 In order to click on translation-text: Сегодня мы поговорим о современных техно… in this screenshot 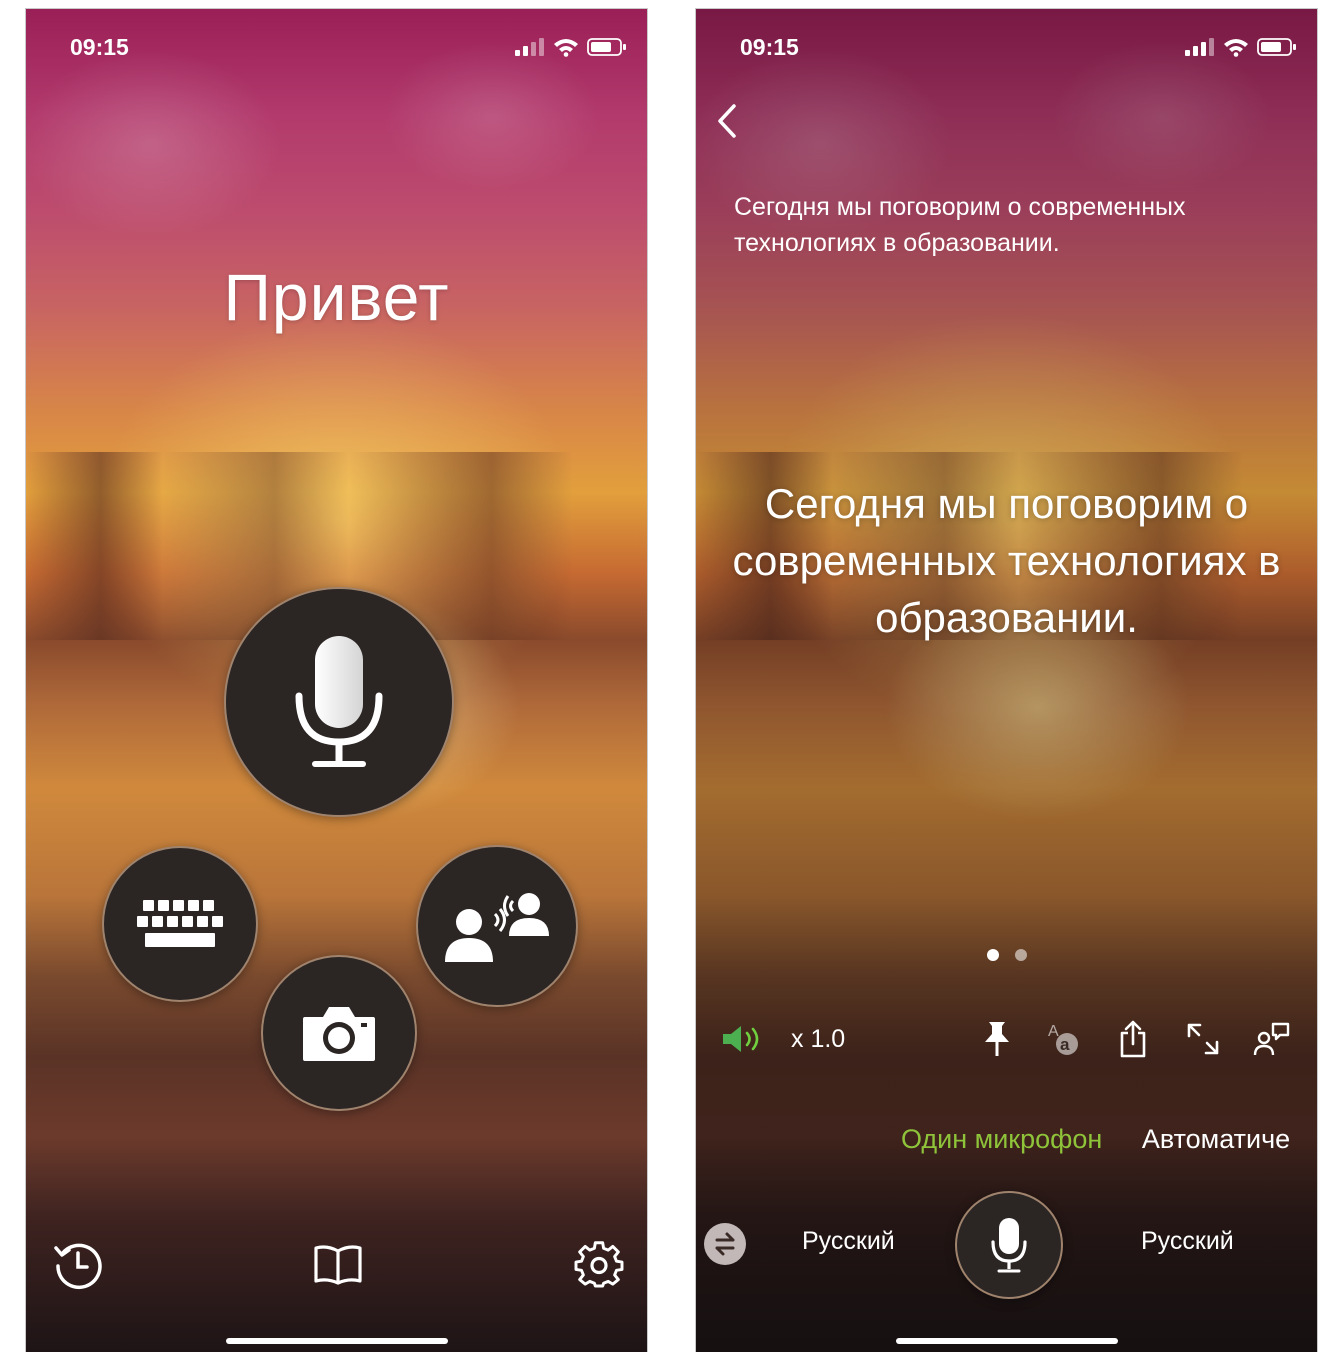, I will do `click(1006, 560)`.